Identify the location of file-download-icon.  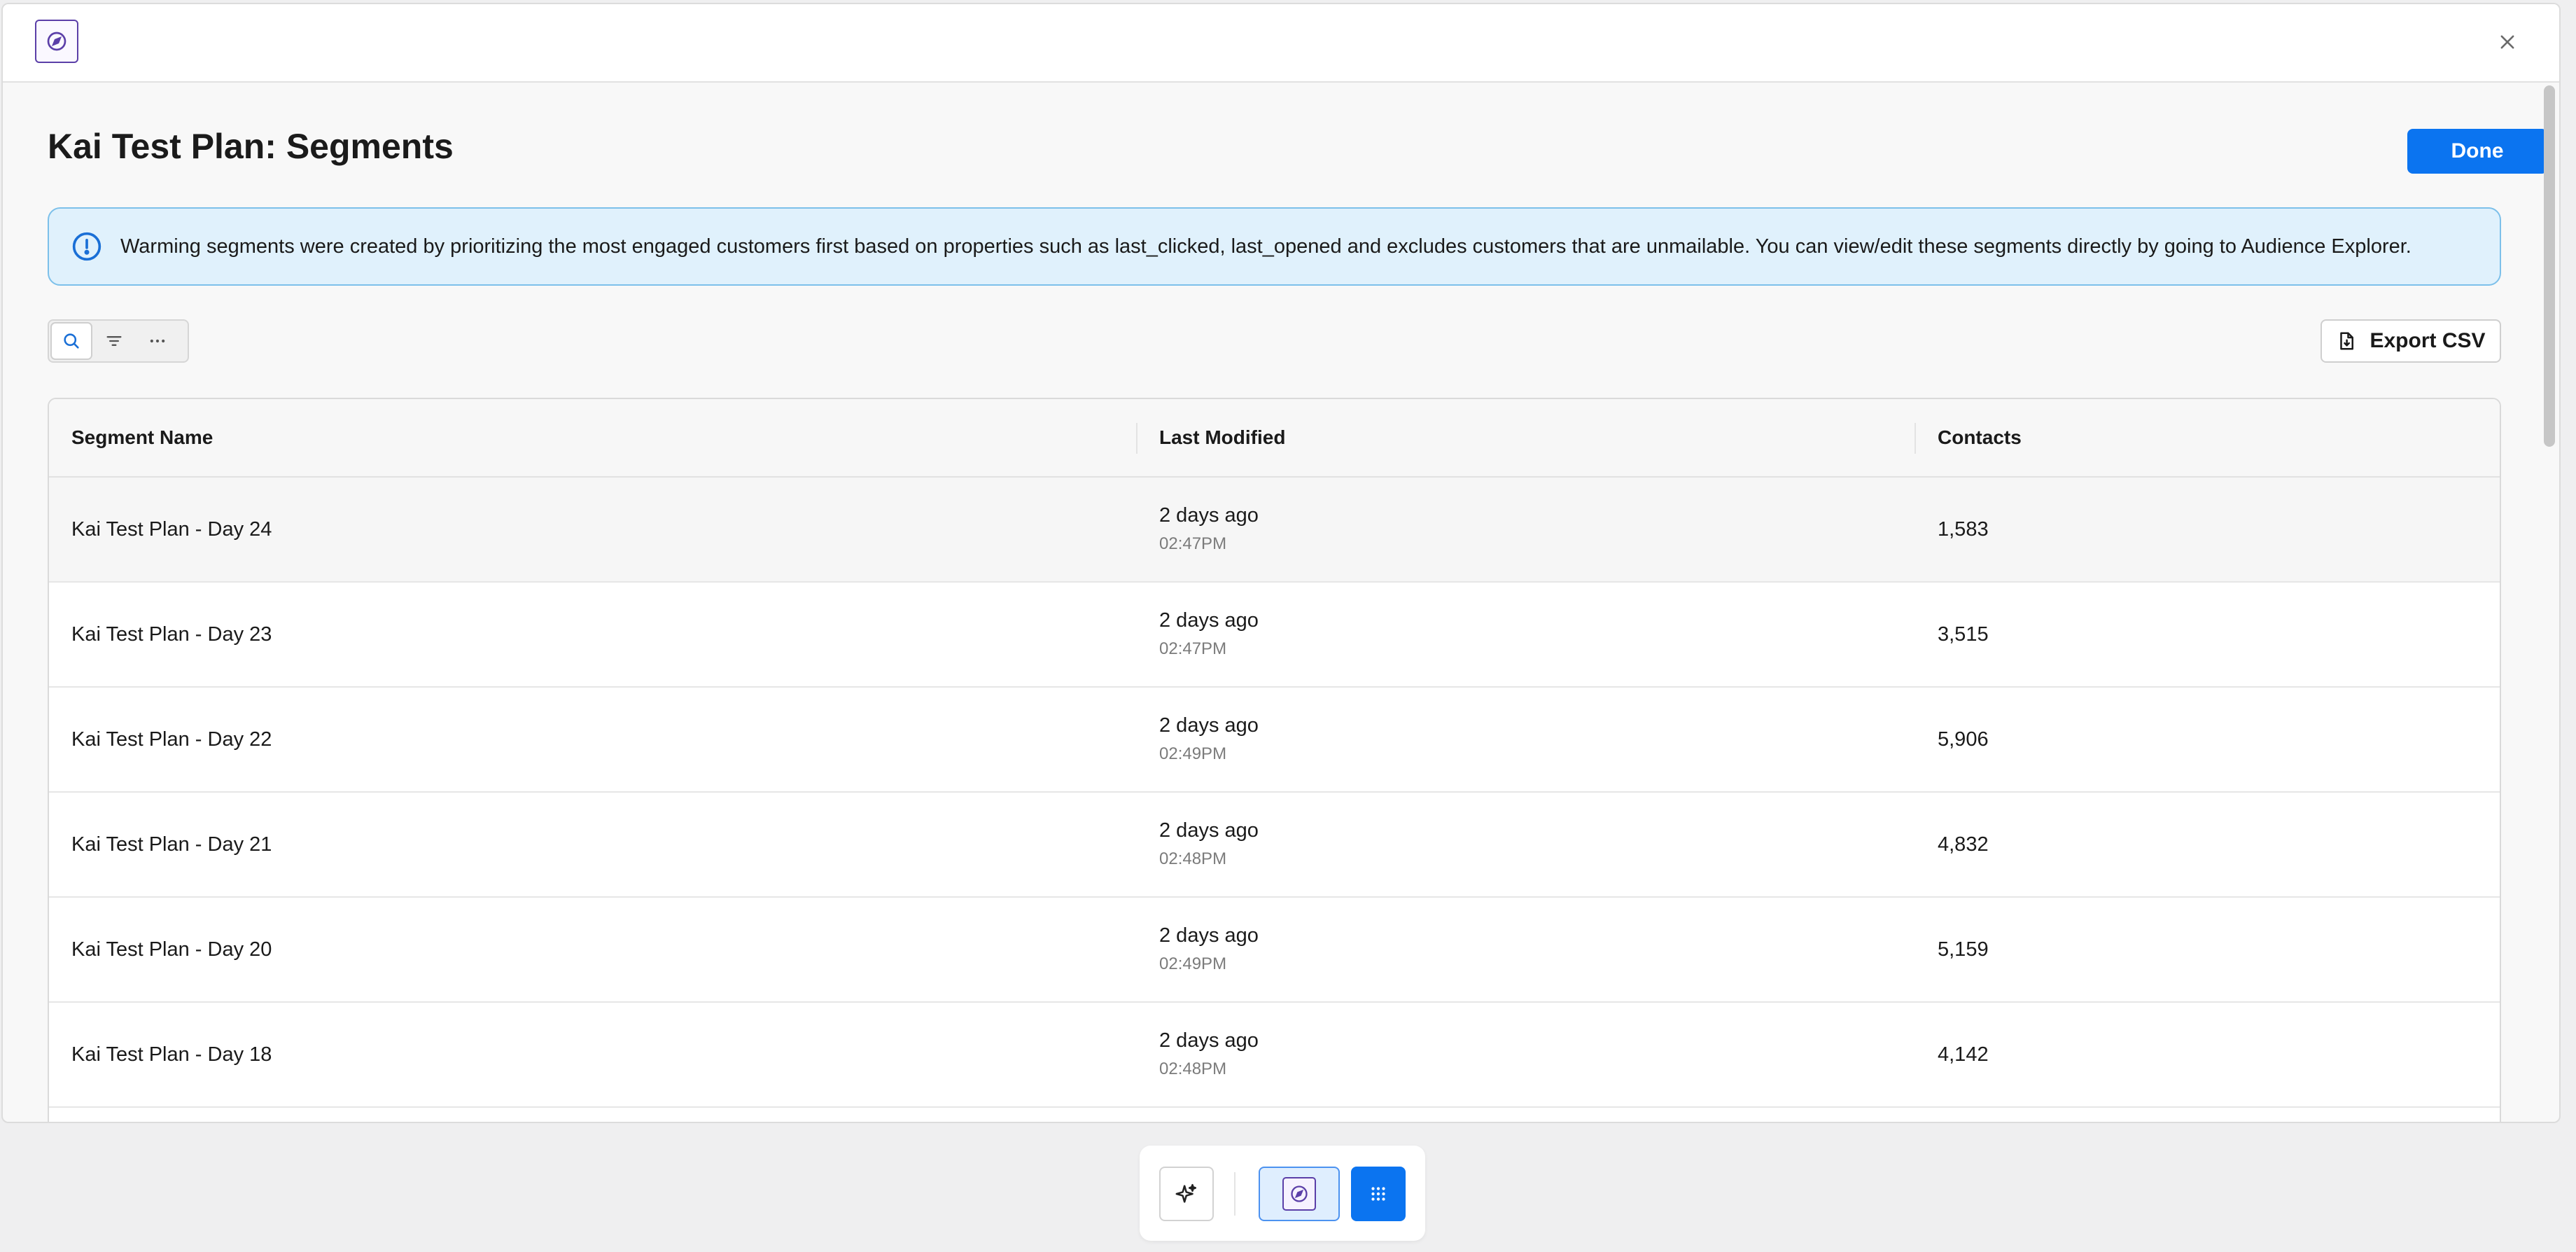
(2347, 341).